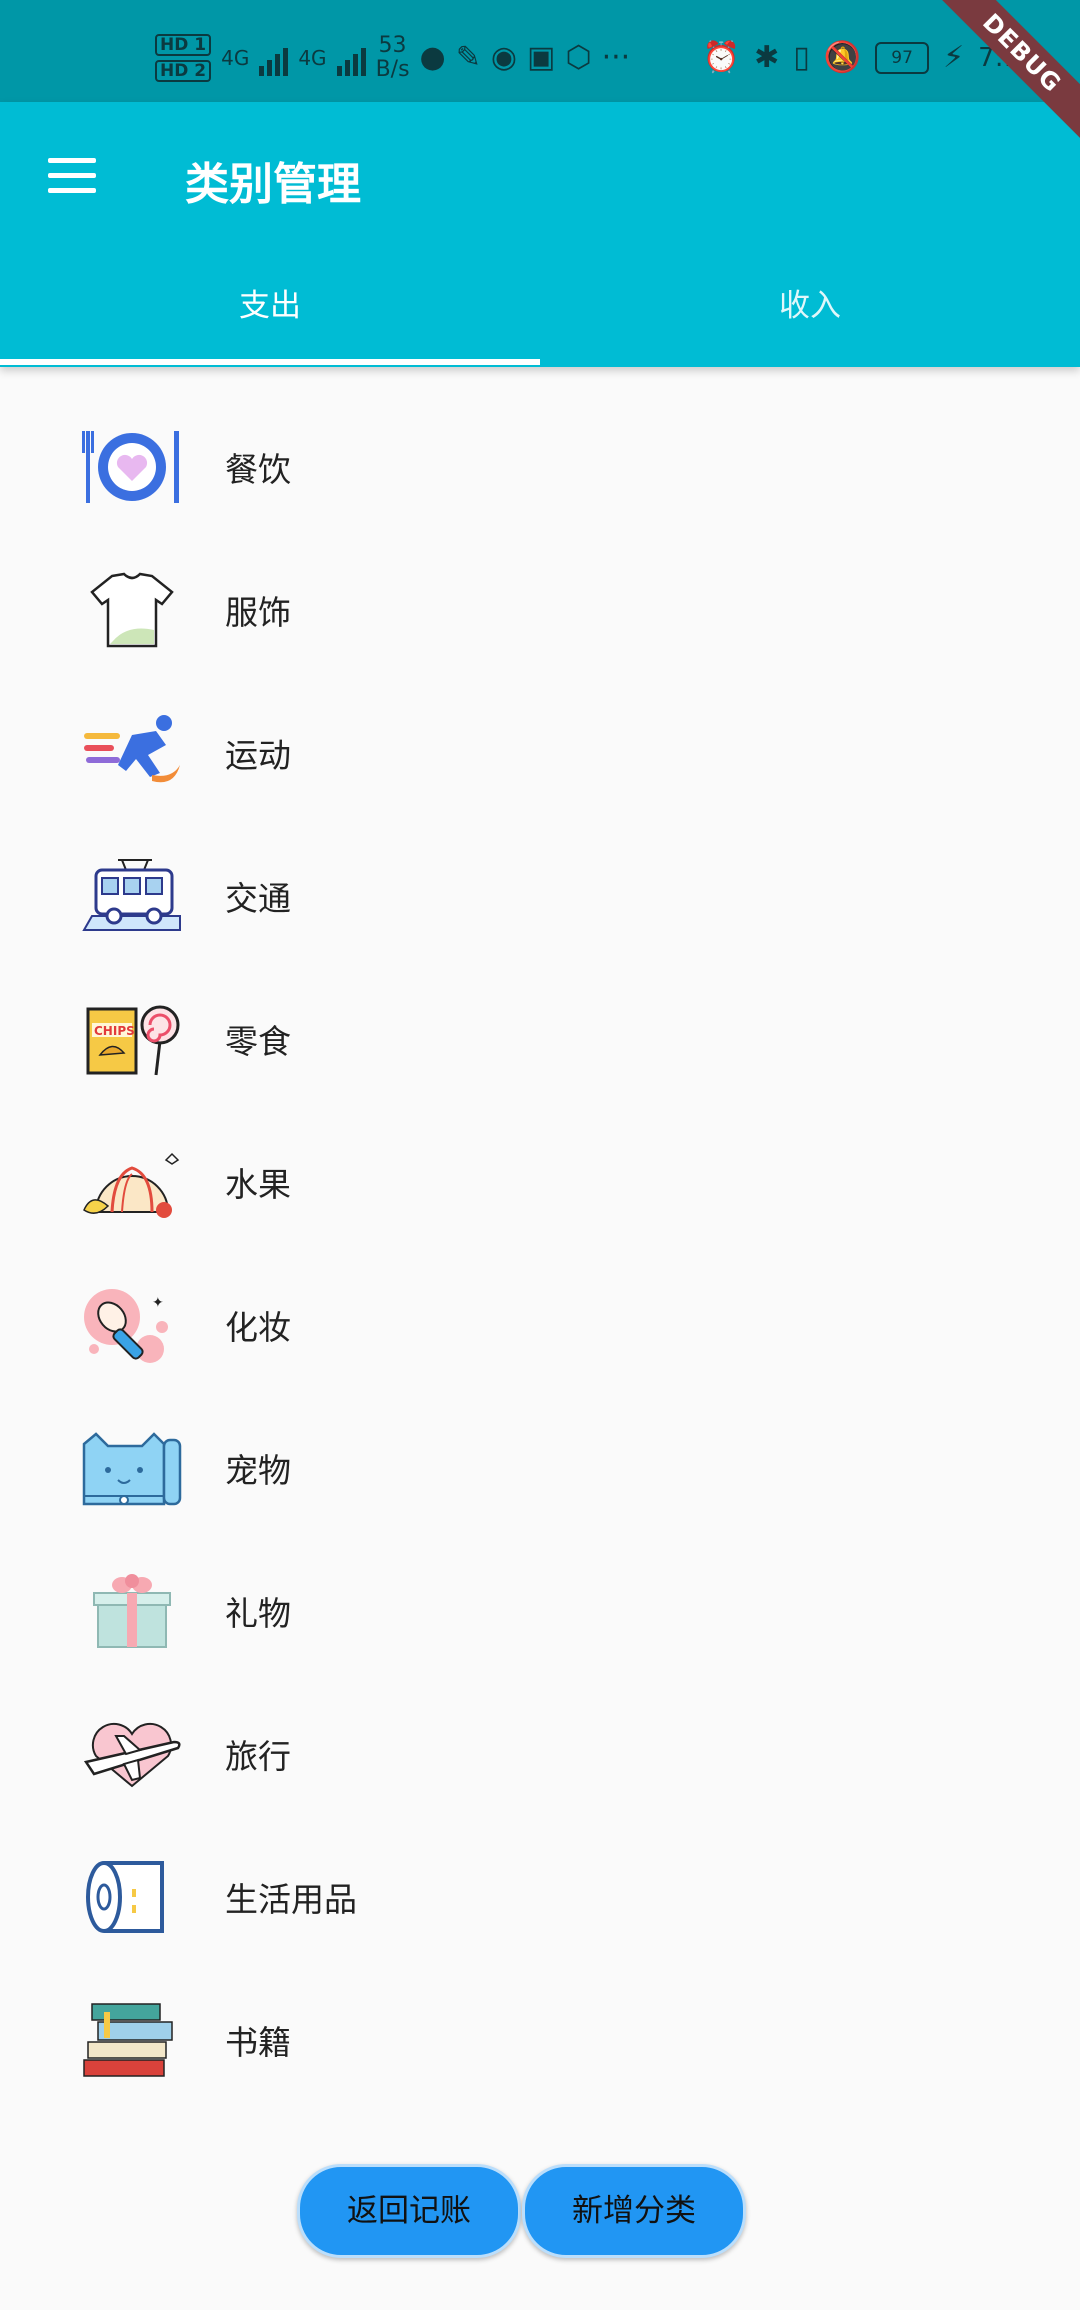  I want to click on list-item: 餐饮, so click(540, 464).